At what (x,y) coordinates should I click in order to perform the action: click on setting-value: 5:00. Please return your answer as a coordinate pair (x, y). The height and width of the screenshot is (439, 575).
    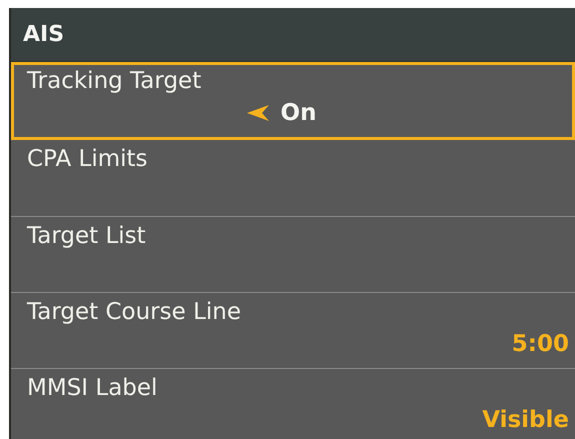
    Looking at the image, I should click on (540, 344).